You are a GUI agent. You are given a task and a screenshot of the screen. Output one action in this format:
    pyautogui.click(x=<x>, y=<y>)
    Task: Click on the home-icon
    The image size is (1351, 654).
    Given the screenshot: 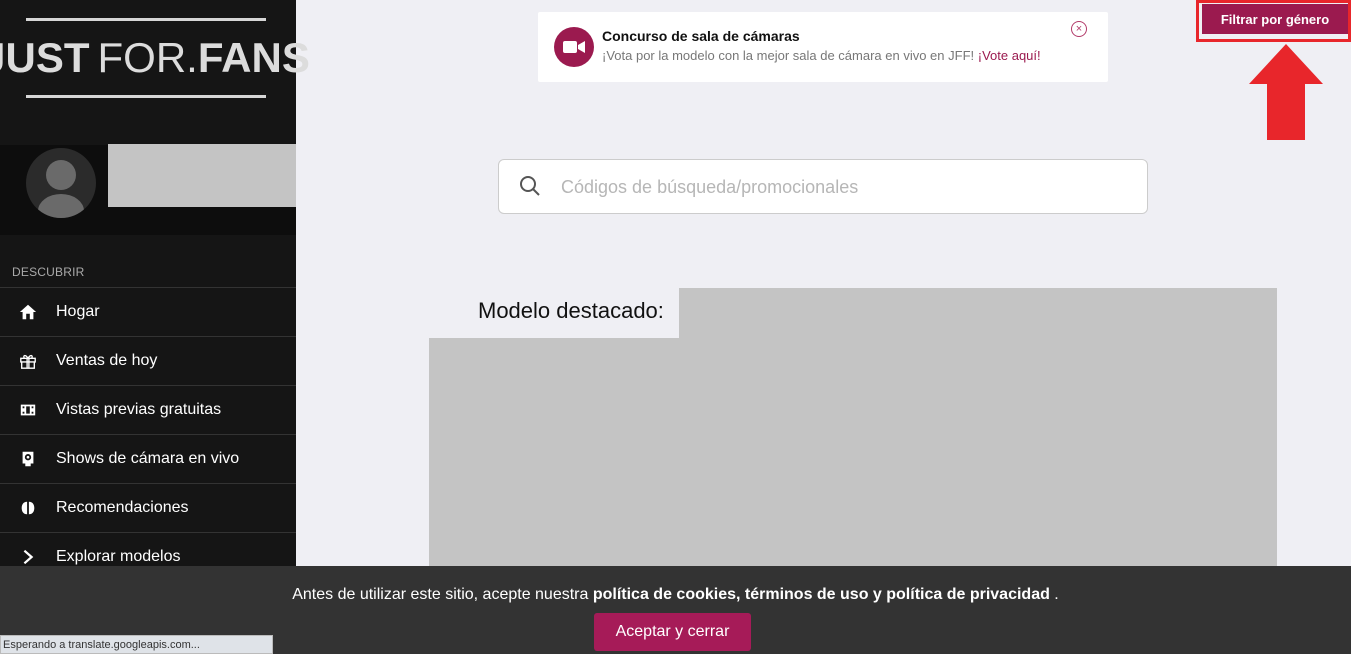 What is the action you would take?
    pyautogui.click(x=28, y=312)
    